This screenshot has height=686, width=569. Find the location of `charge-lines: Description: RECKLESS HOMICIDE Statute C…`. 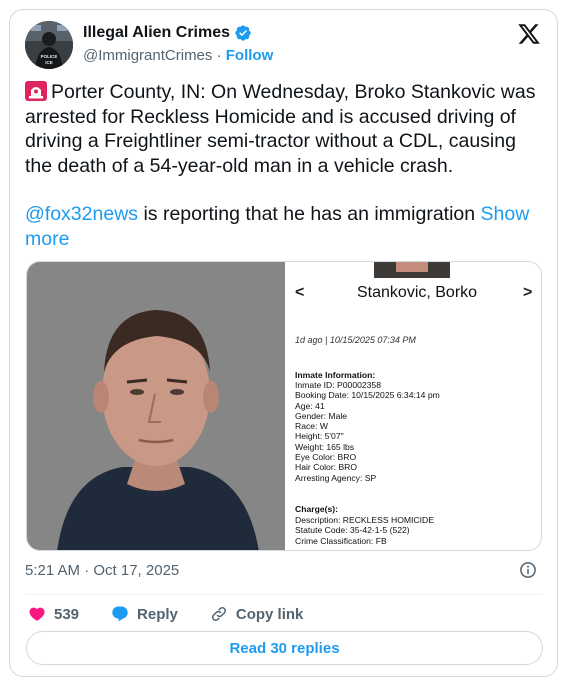

charge-lines: Description: RECKLESS HOMICIDE Statute C… is located at coordinates (364, 530).